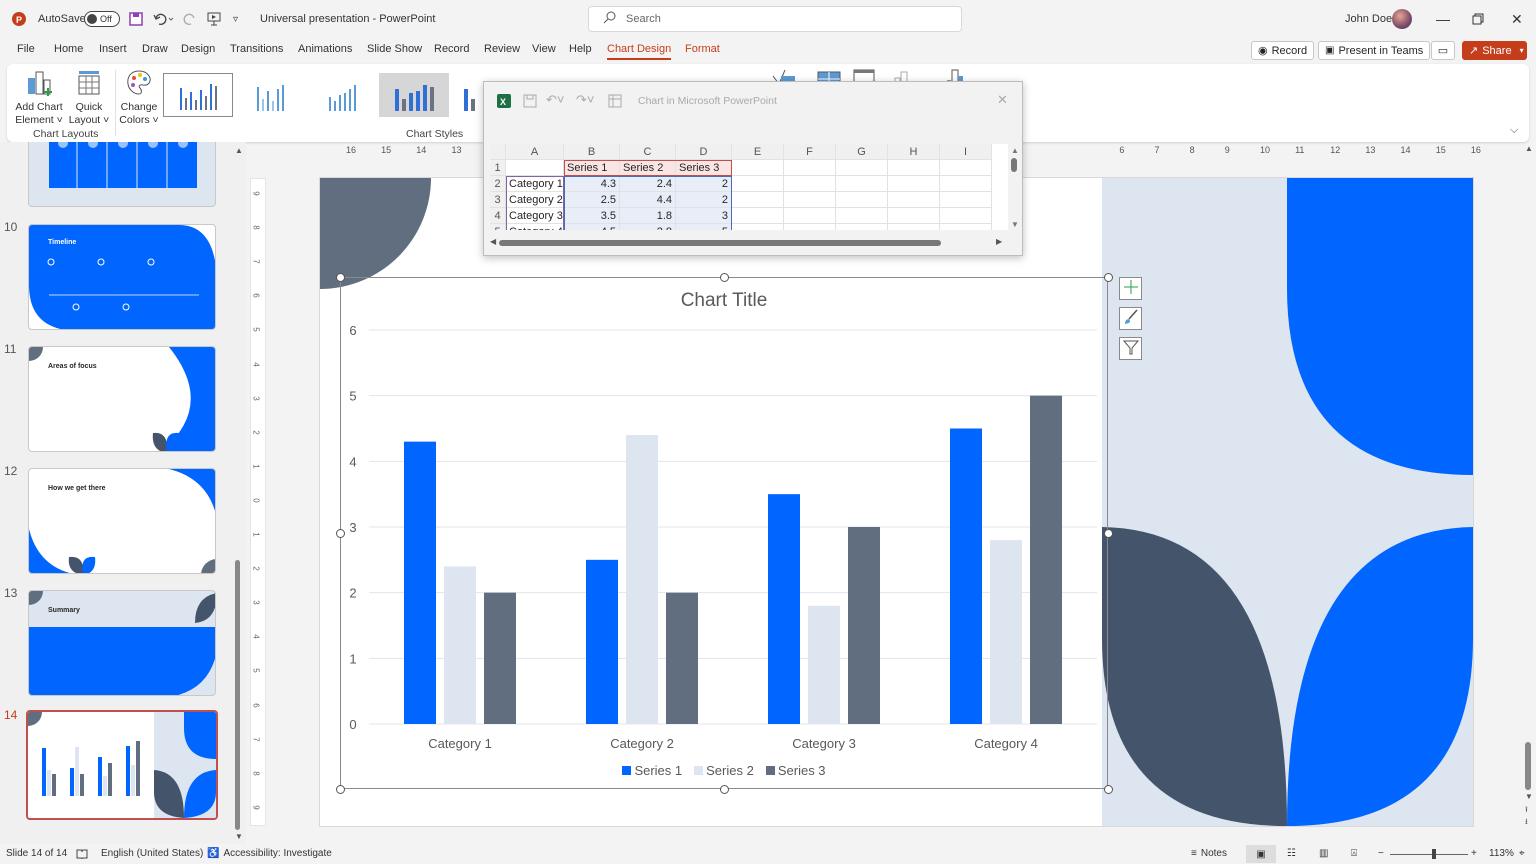 The height and width of the screenshot is (864, 1536). Describe the element at coordinates (704, 216) in the screenshot. I see `spreadsheet-cell: 3` at that location.